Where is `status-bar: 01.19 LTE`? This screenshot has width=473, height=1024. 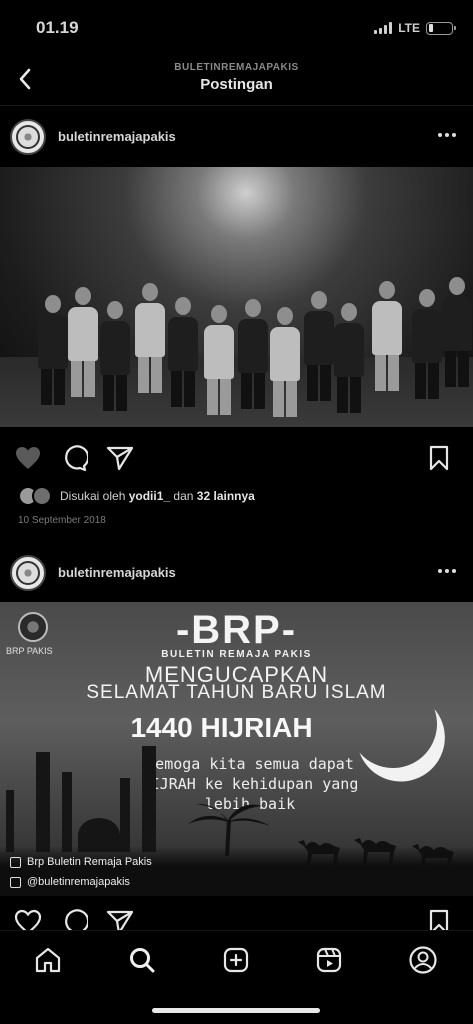 status-bar: 01.19 LTE is located at coordinates (236, 28).